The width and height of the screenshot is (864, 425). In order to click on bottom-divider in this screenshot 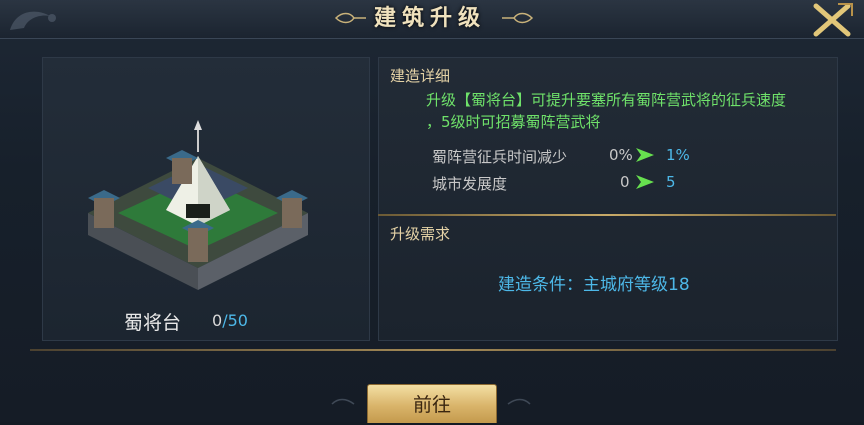, I will do `click(433, 350)`.